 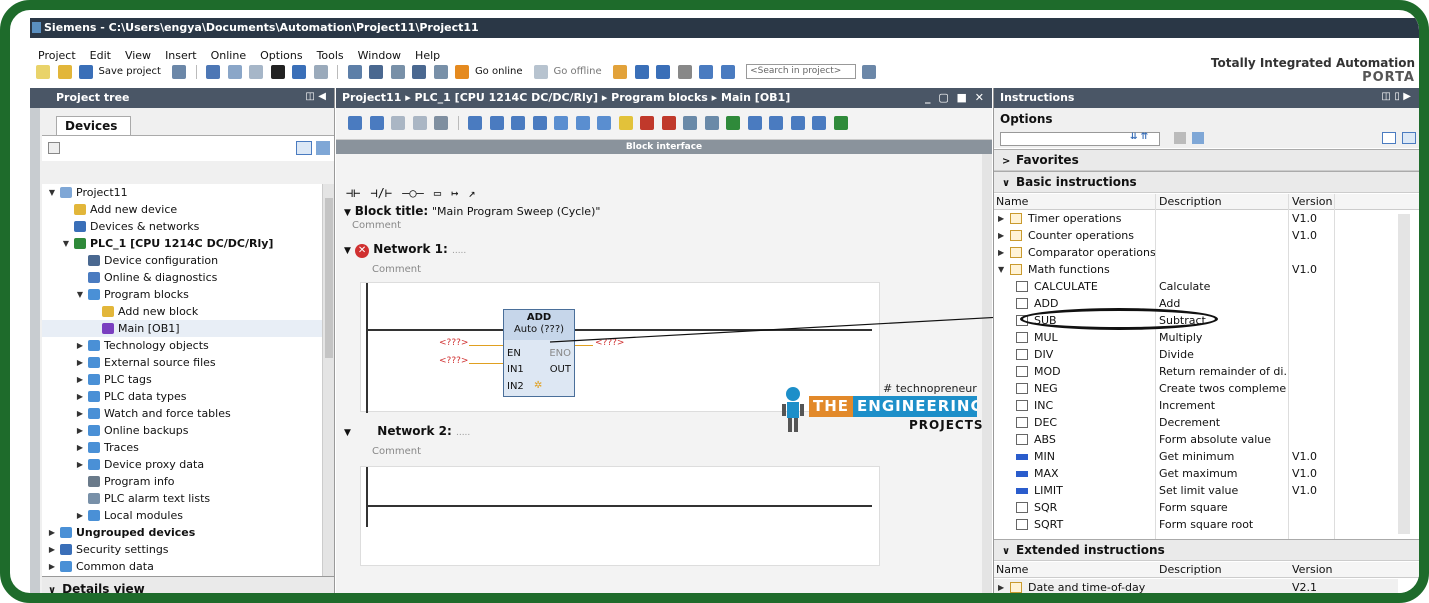 I want to click on instruction-row: INC Increment, so click(x=1196, y=405).